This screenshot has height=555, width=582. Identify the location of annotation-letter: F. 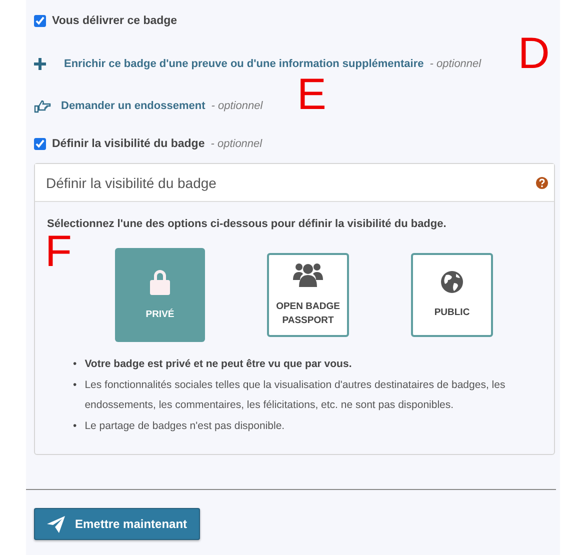
(58, 252).